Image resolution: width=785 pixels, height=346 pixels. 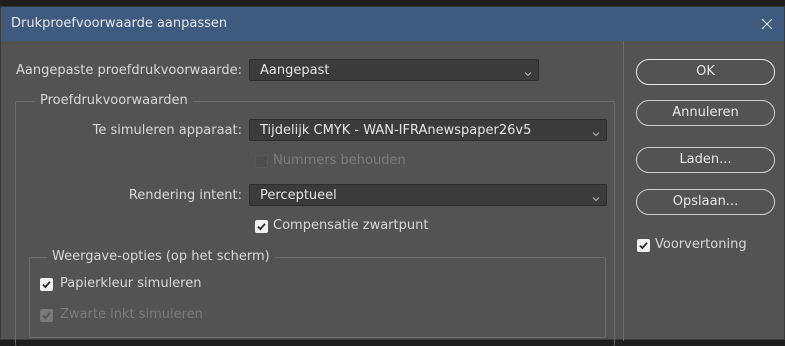 What do you see at coordinates (131, 283) in the screenshot?
I see `paper-color-label: Papierkleur simuleren` at bounding box center [131, 283].